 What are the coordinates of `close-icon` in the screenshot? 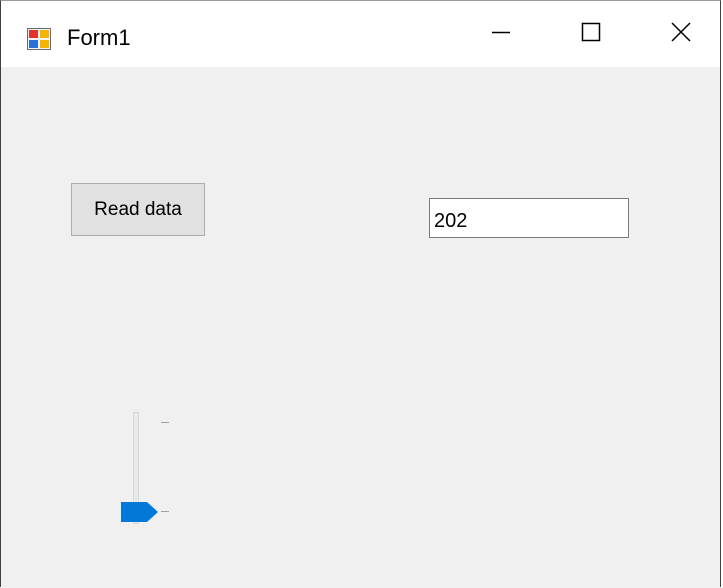 It's located at (681, 34).